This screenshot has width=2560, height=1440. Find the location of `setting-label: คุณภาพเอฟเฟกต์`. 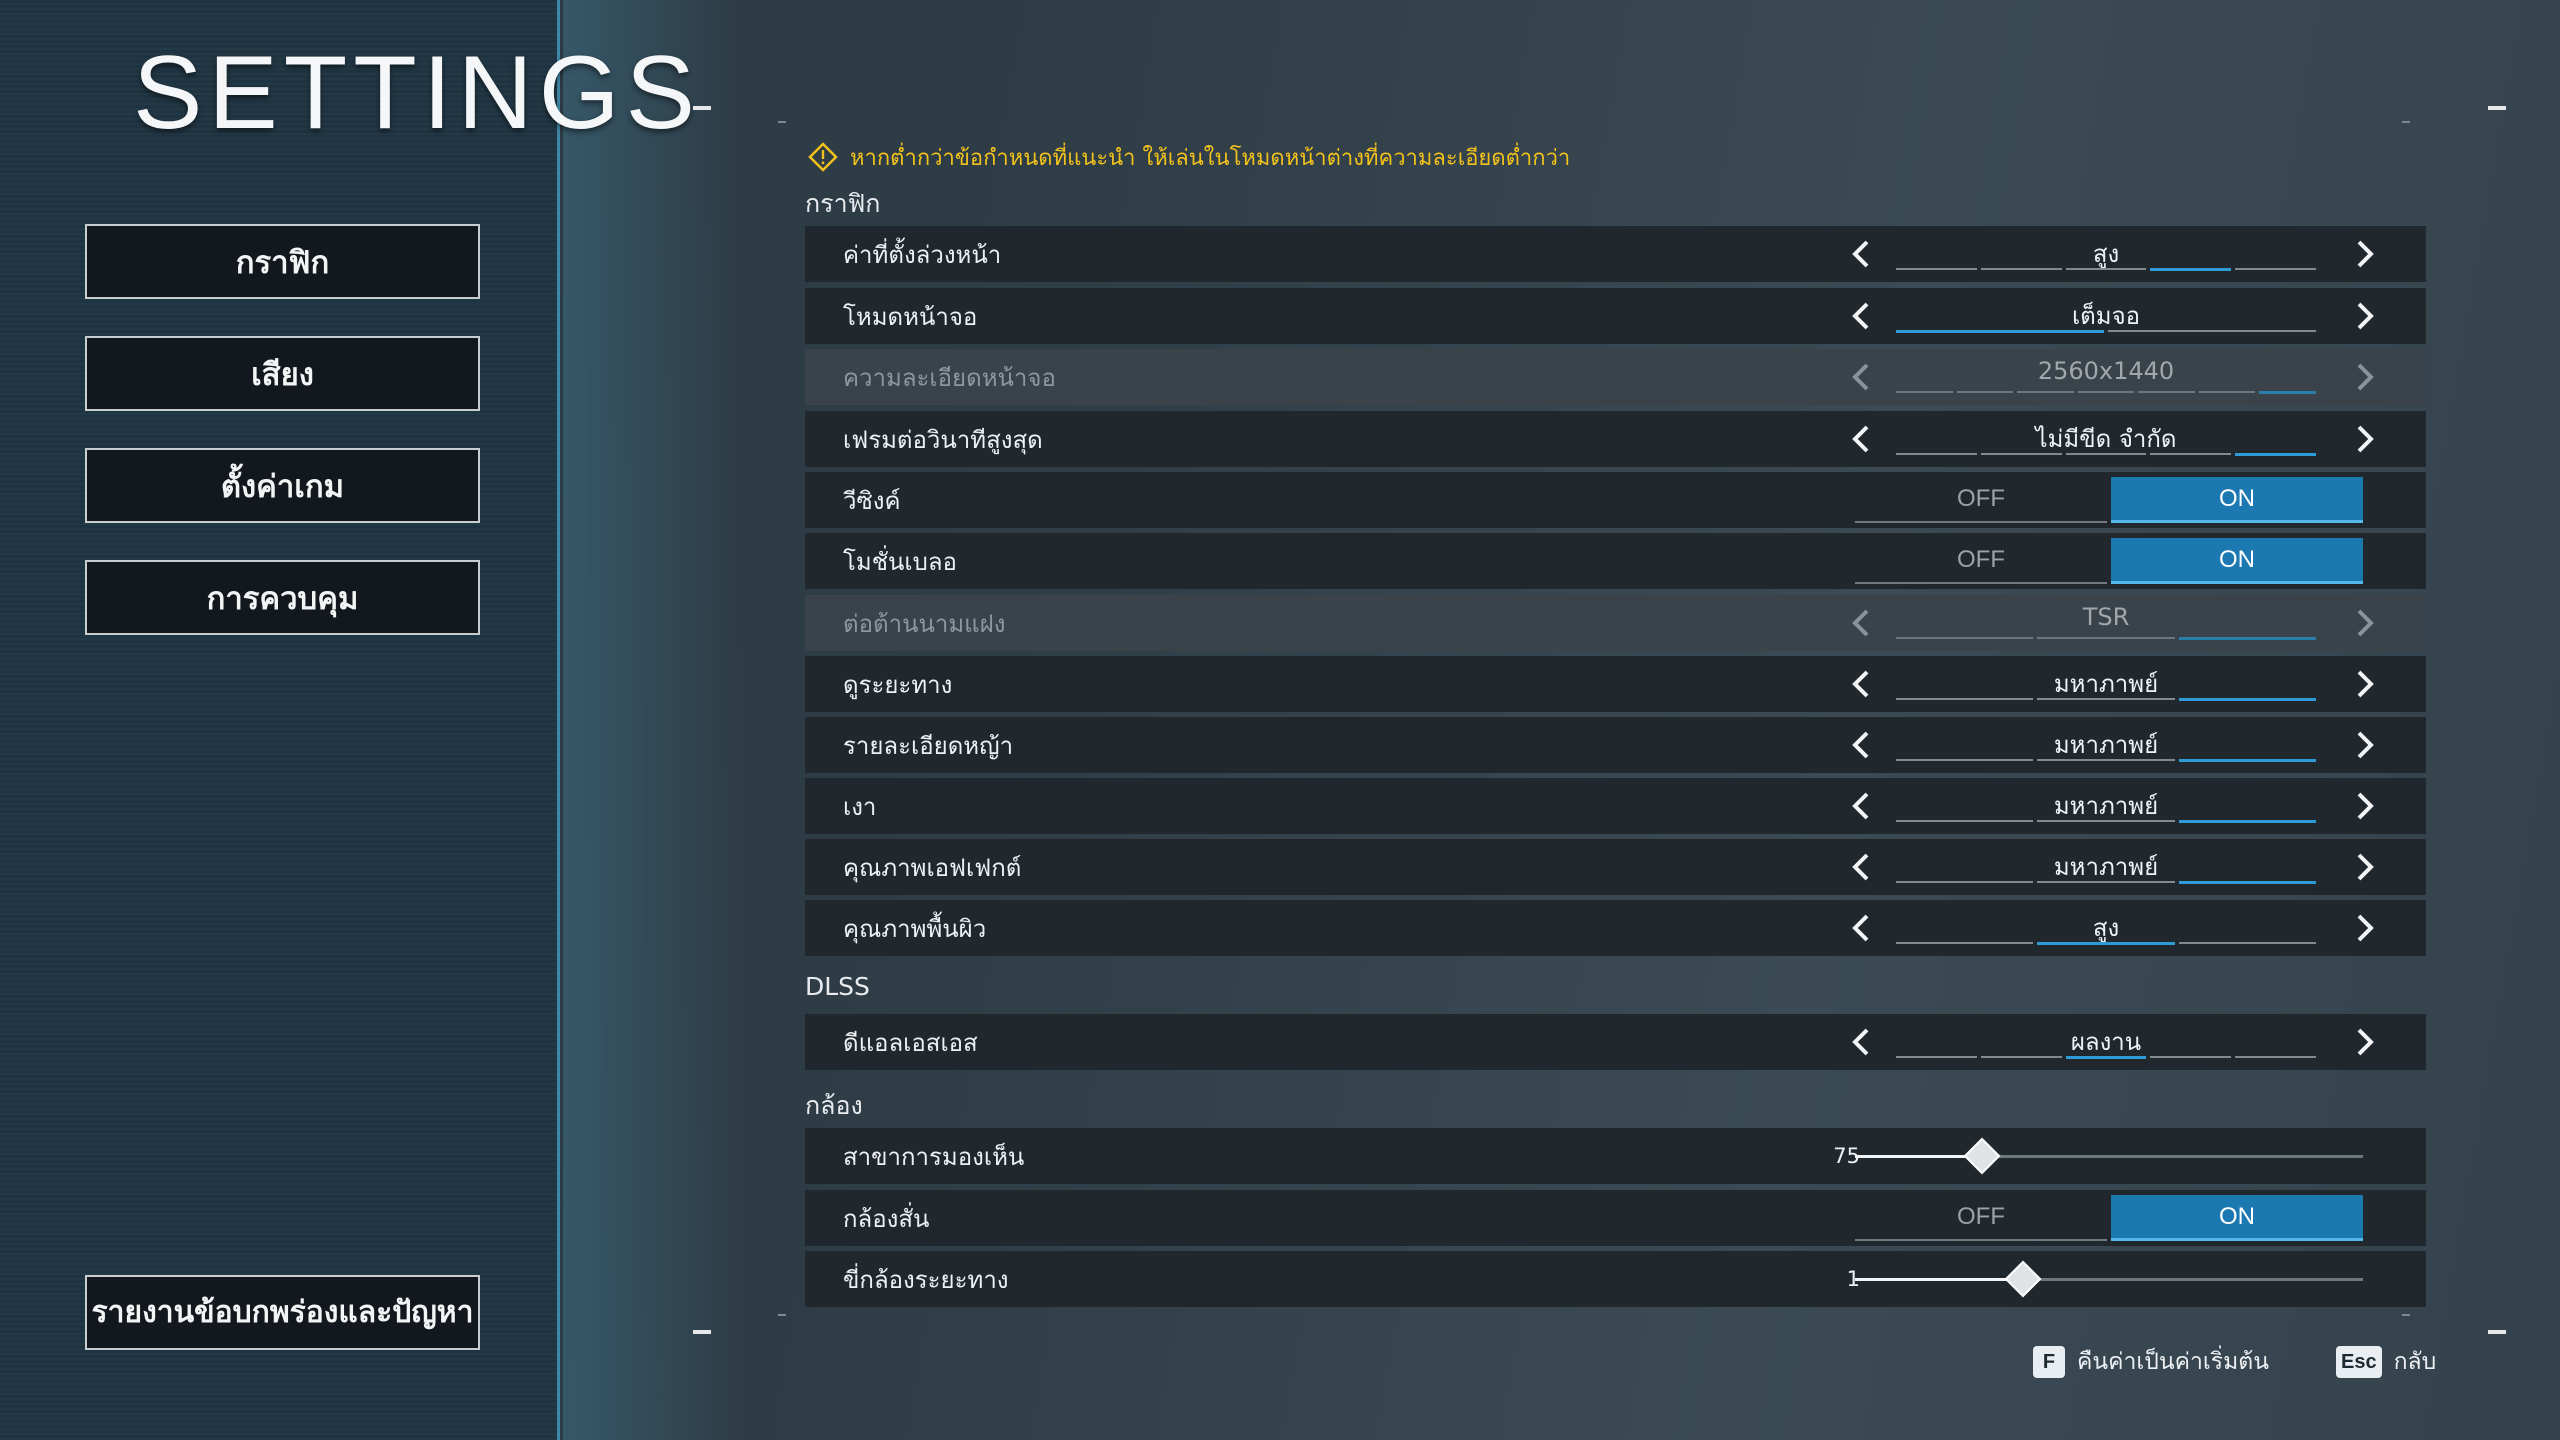

setting-label: คุณภาพเอฟเฟกต์ is located at coordinates (932, 867).